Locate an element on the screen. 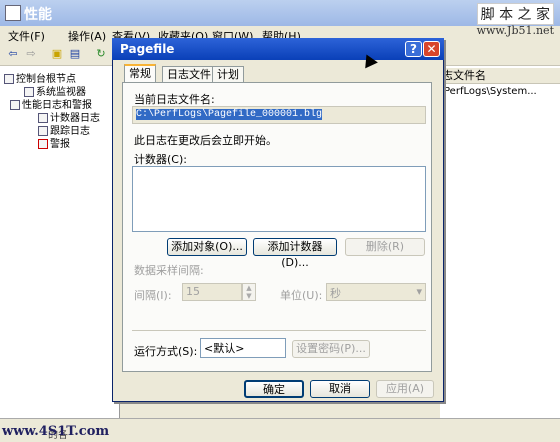 Image resolution: width=560 pixels, height=442 pixels. current-log-label: 当前日志文件名: is located at coordinates (174, 99).